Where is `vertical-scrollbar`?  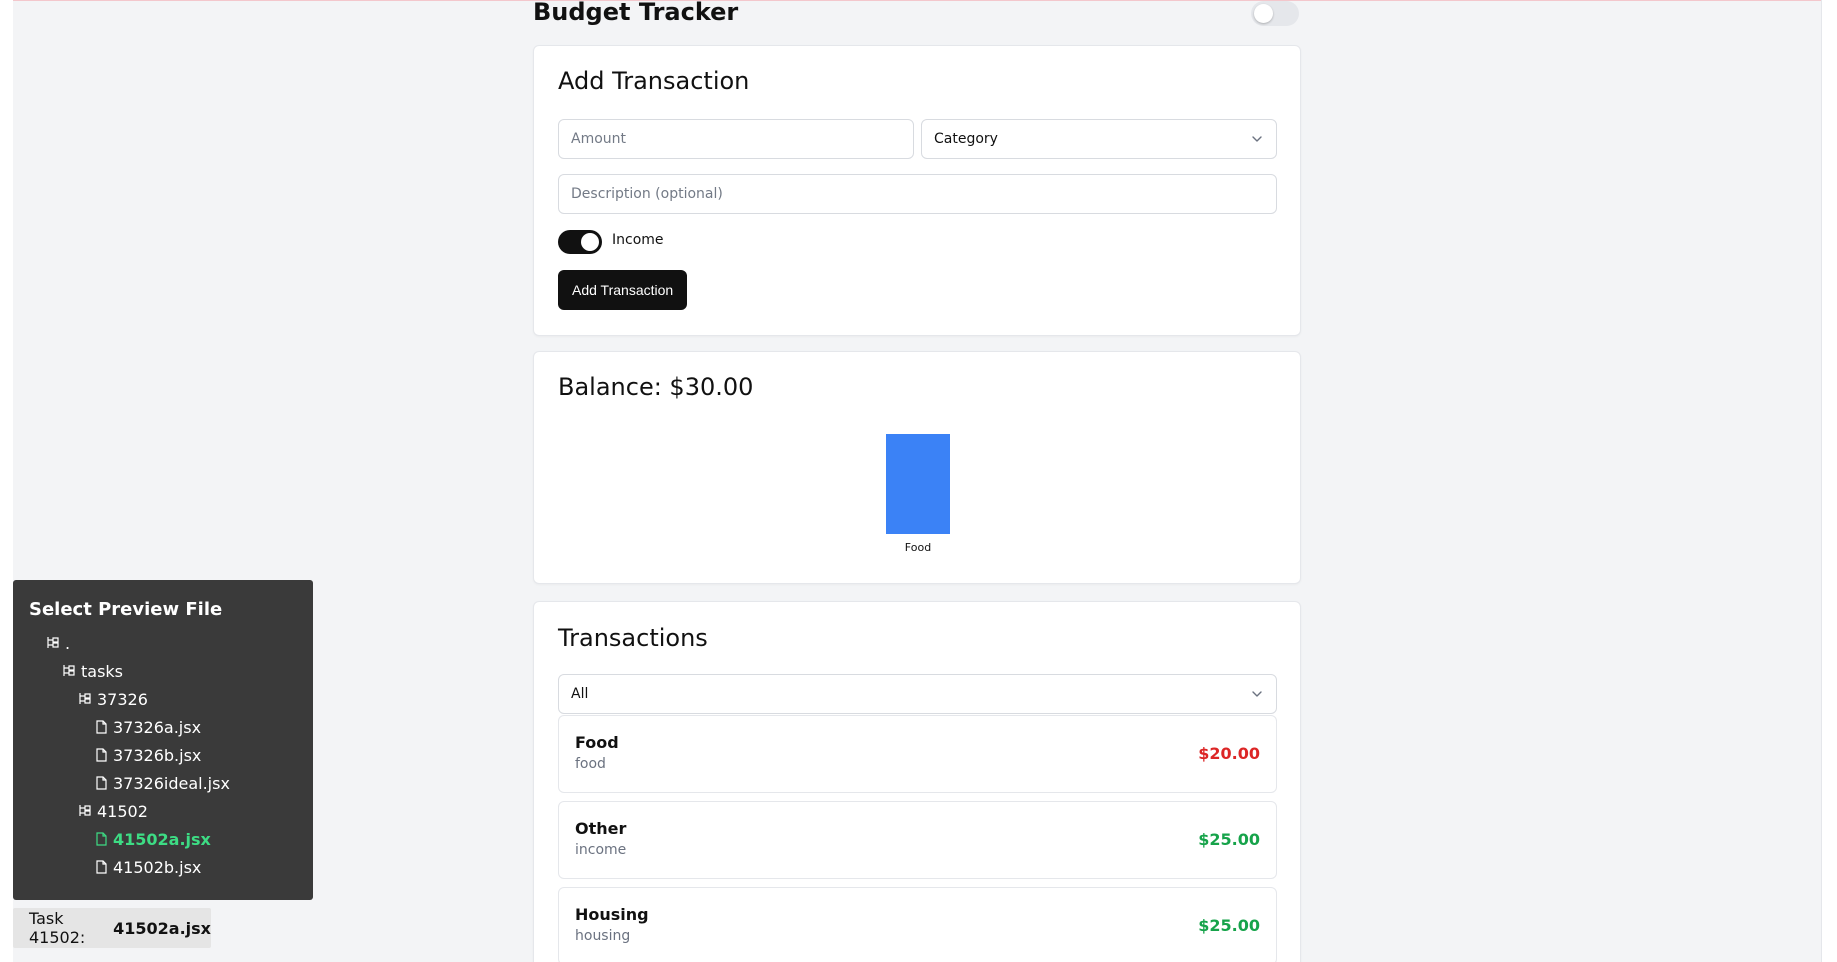 vertical-scrollbar is located at coordinates (1829, 481).